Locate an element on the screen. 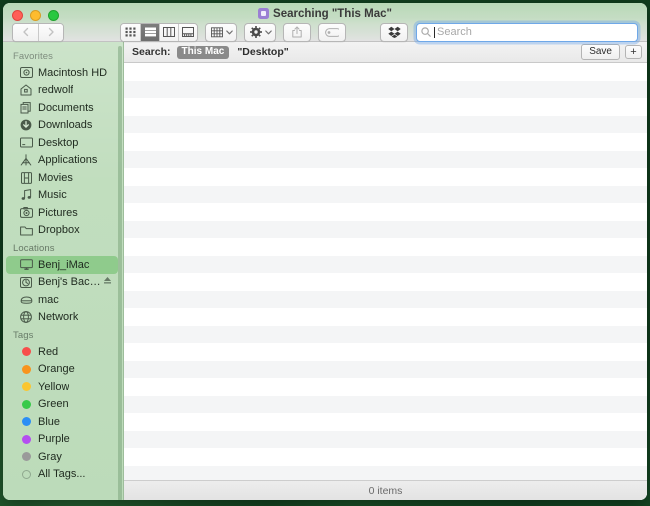 The width and height of the screenshot is (650, 506). sidebar-item-macintosh-hd: Macintosh HD is located at coordinates (62, 73).